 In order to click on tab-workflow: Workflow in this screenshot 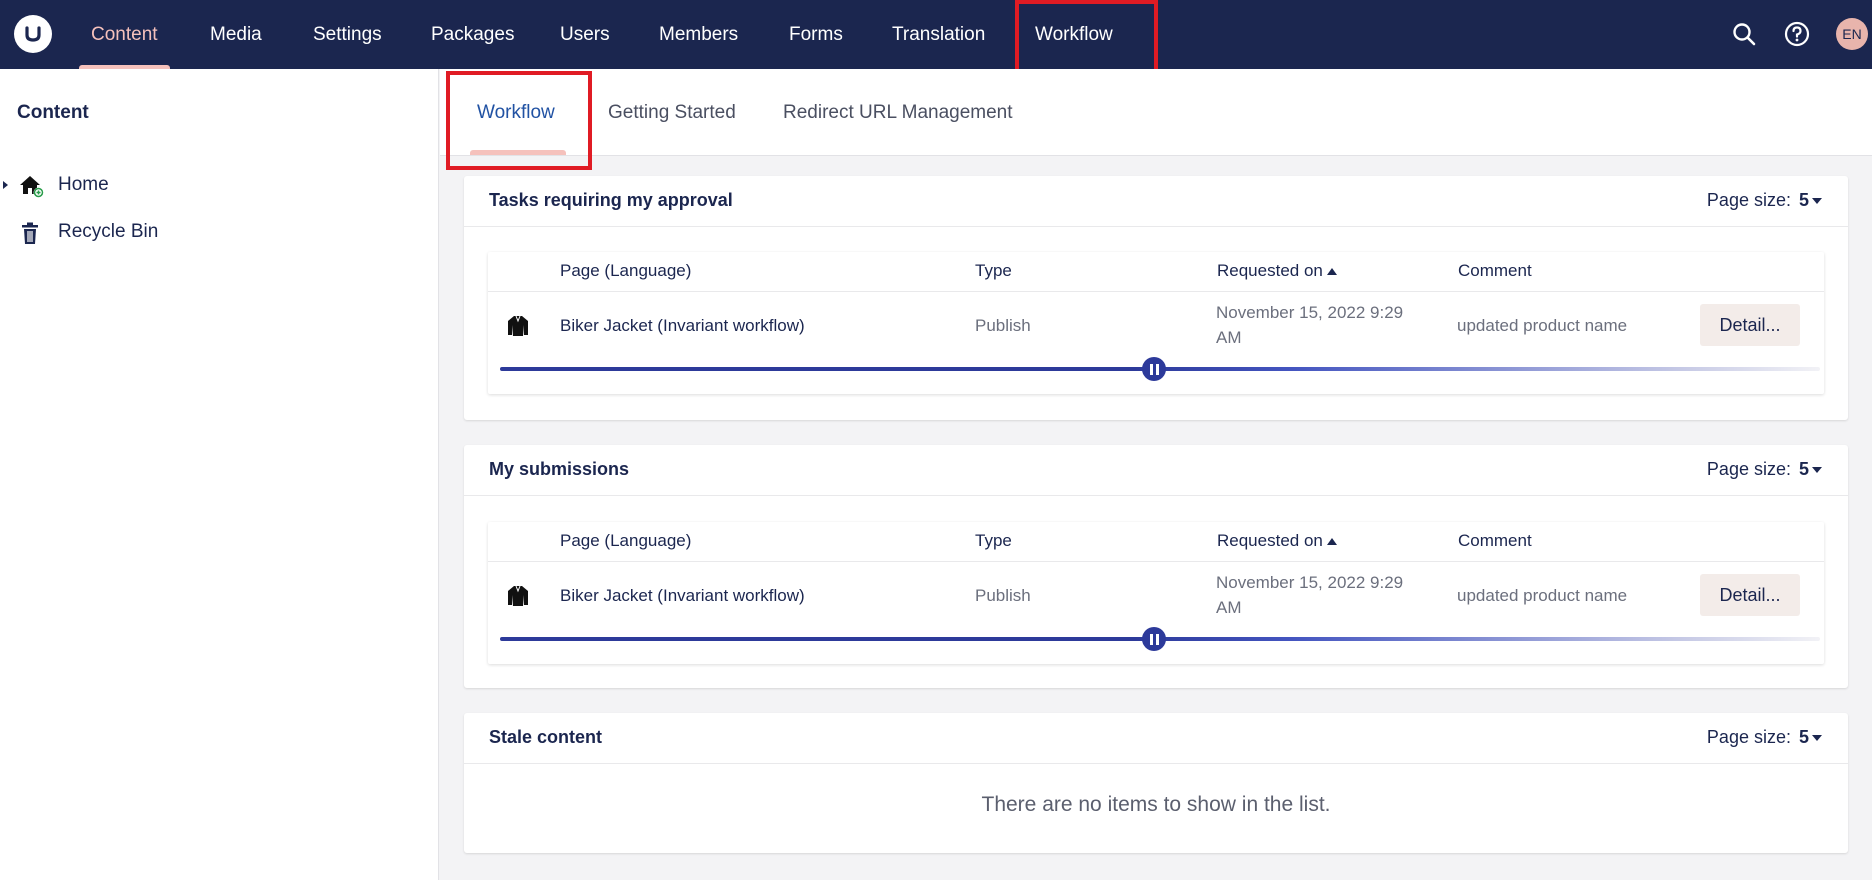, I will do `click(516, 112)`.